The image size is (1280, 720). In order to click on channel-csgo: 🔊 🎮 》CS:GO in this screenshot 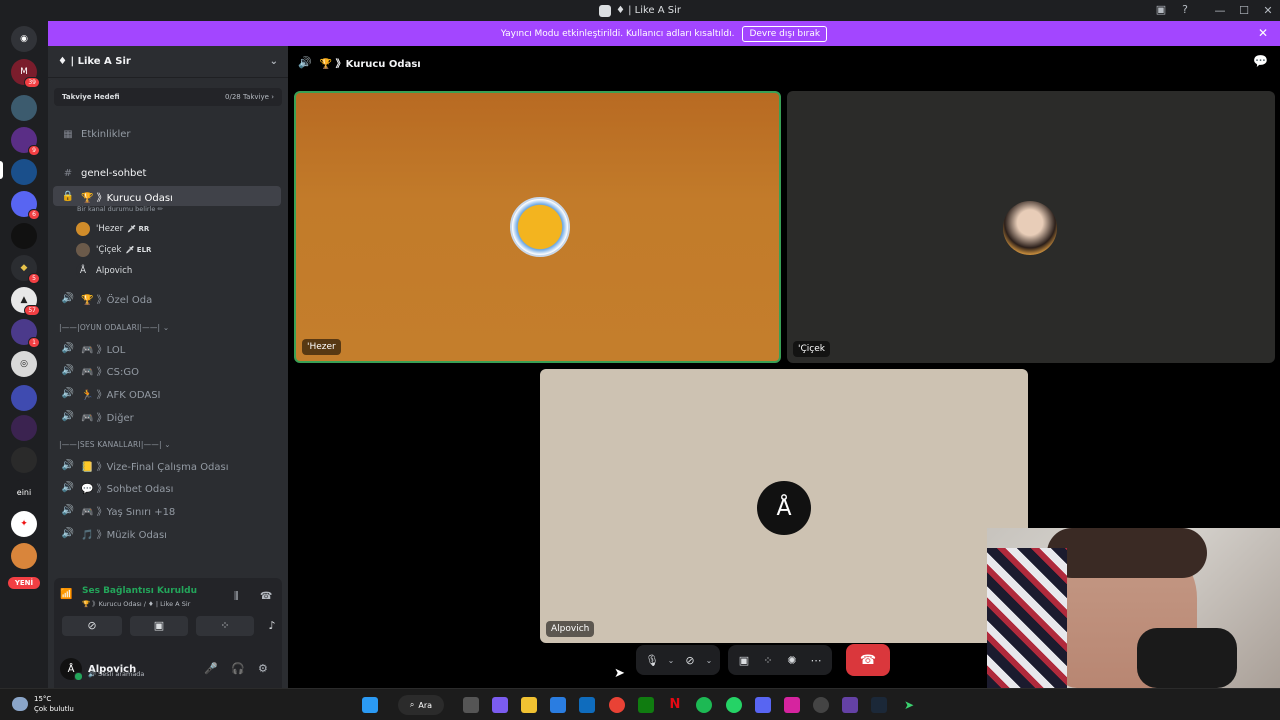, I will do `click(167, 370)`.